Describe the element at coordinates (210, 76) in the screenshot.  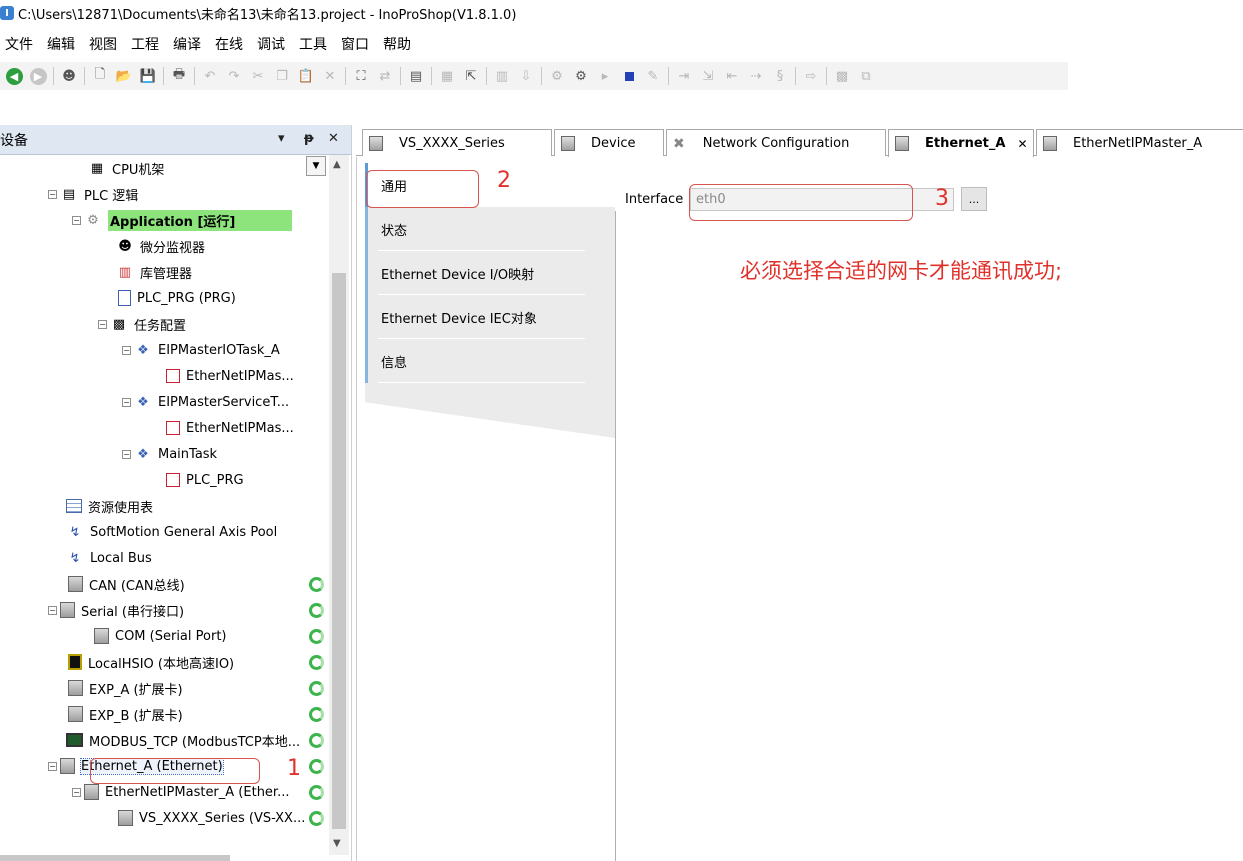
I see `undo-button: ↶` at that location.